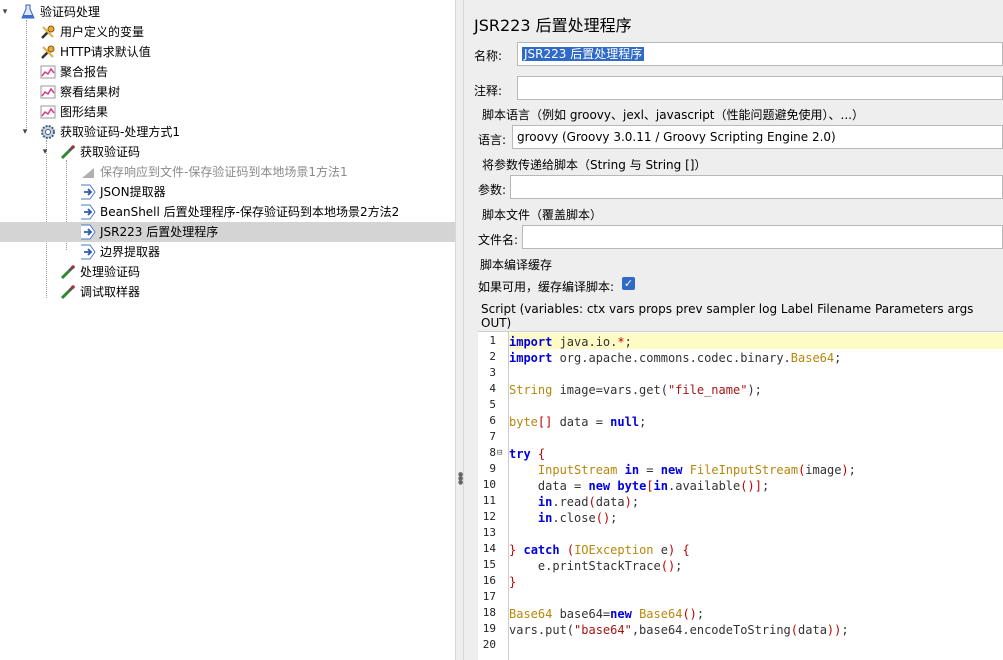 The height and width of the screenshot is (660, 1003). What do you see at coordinates (489, 516) in the screenshot?
I see `line-number: 12` at bounding box center [489, 516].